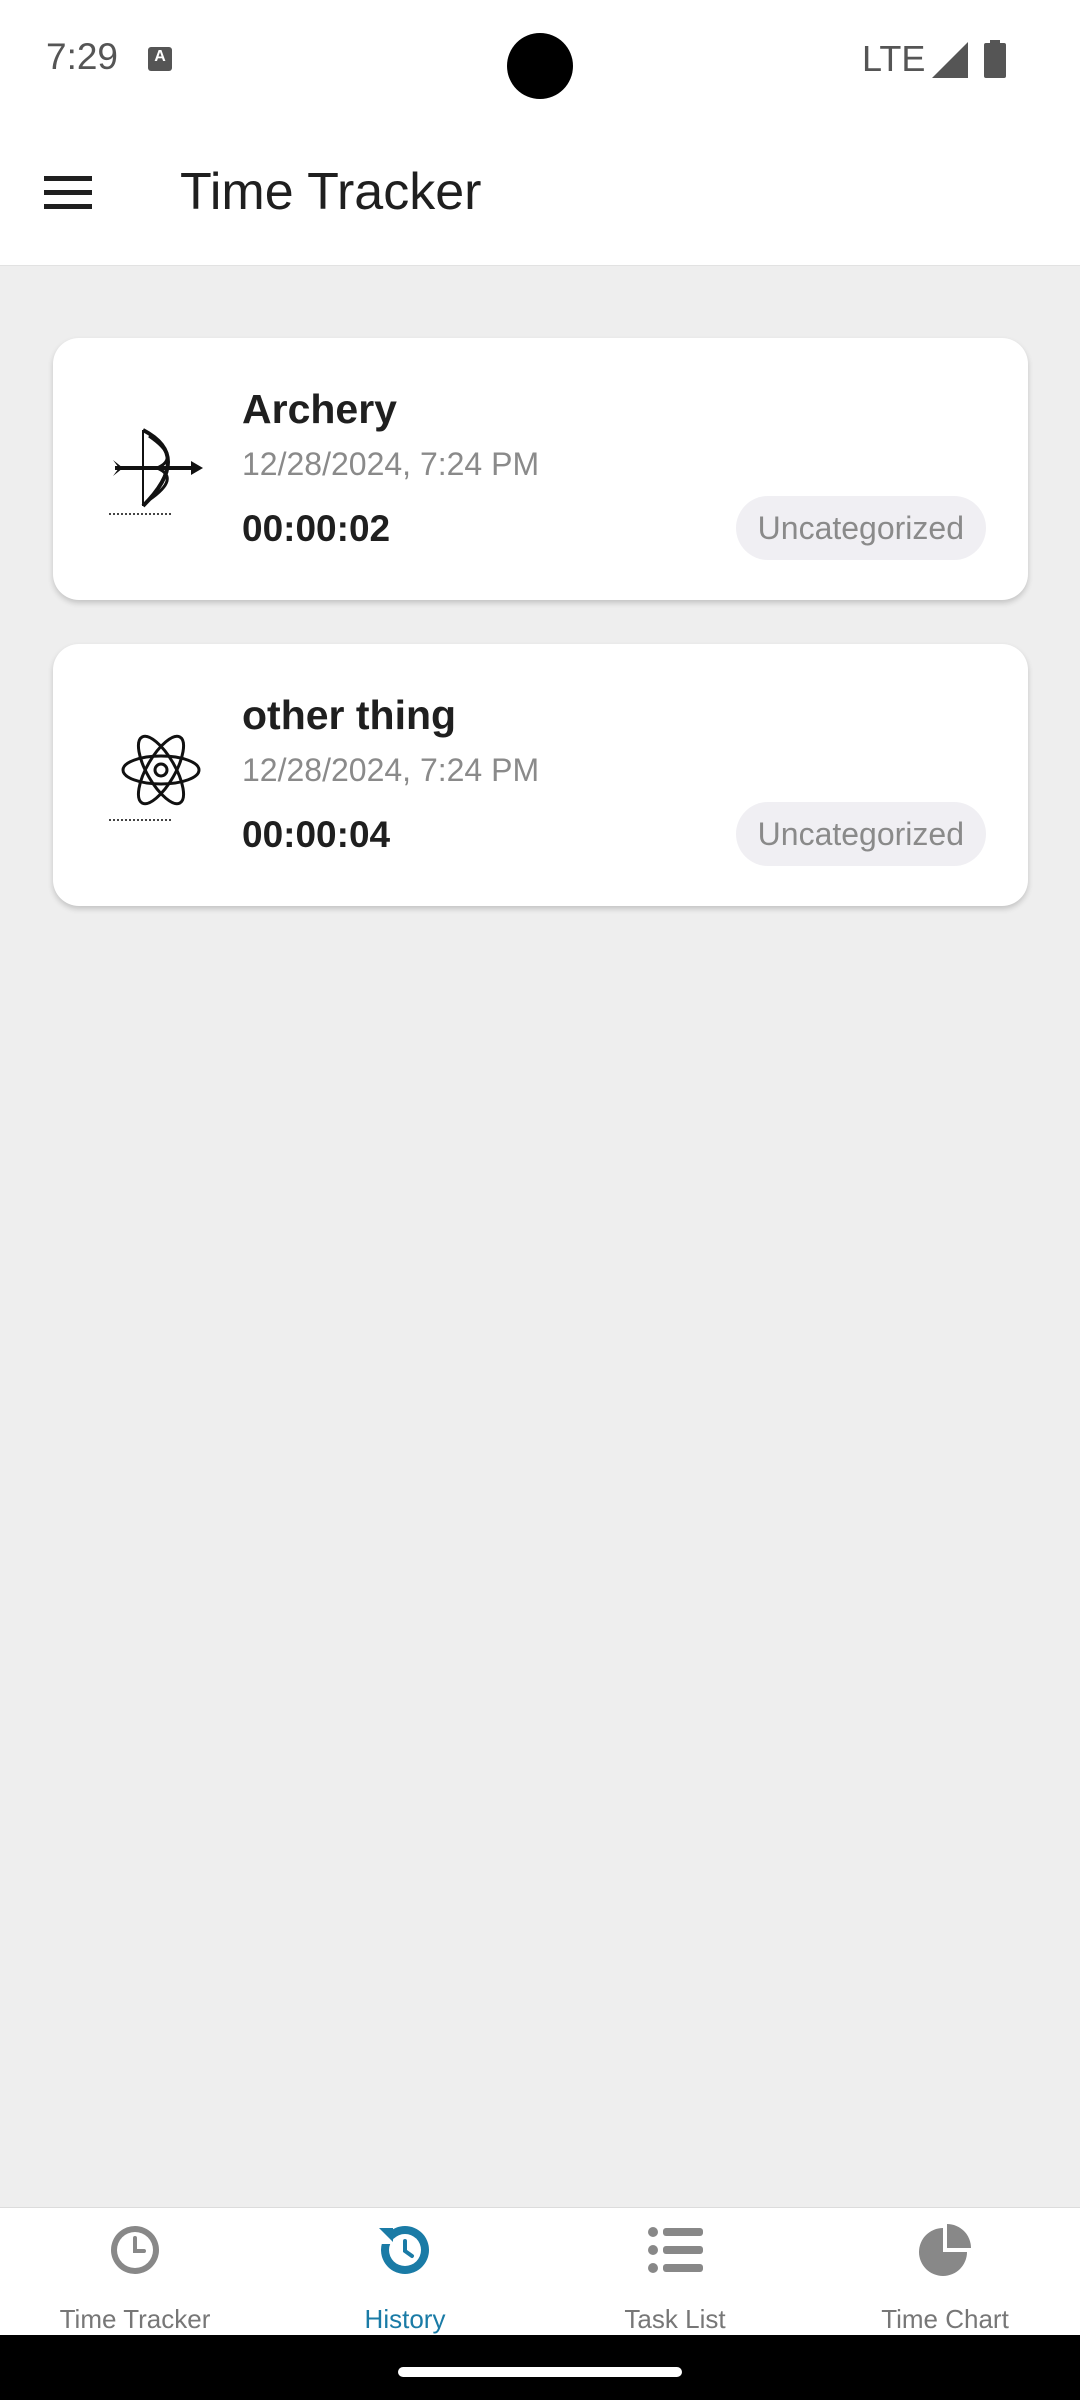 The width and height of the screenshot is (1080, 2400). Describe the element at coordinates (155, 777) in the screenshot. I see `atom-icon` at that location.